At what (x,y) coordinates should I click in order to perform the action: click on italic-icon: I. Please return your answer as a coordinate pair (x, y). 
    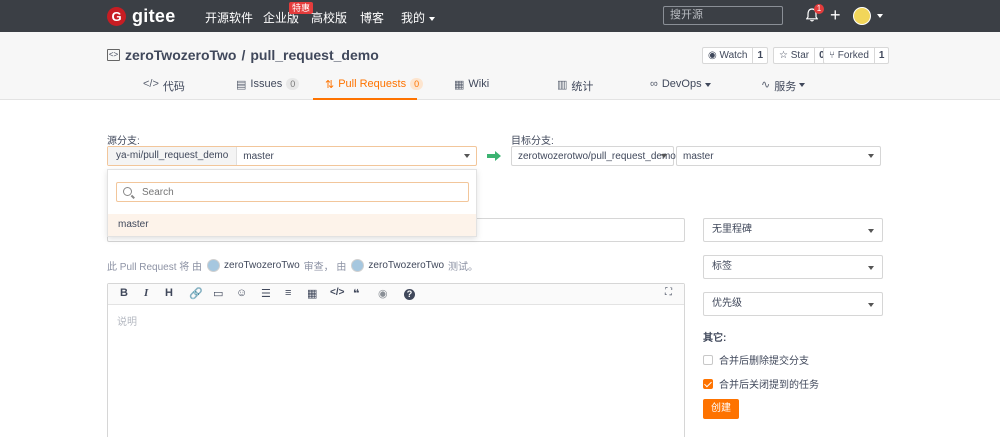
    Looking at the image, I should click on (146, 293).